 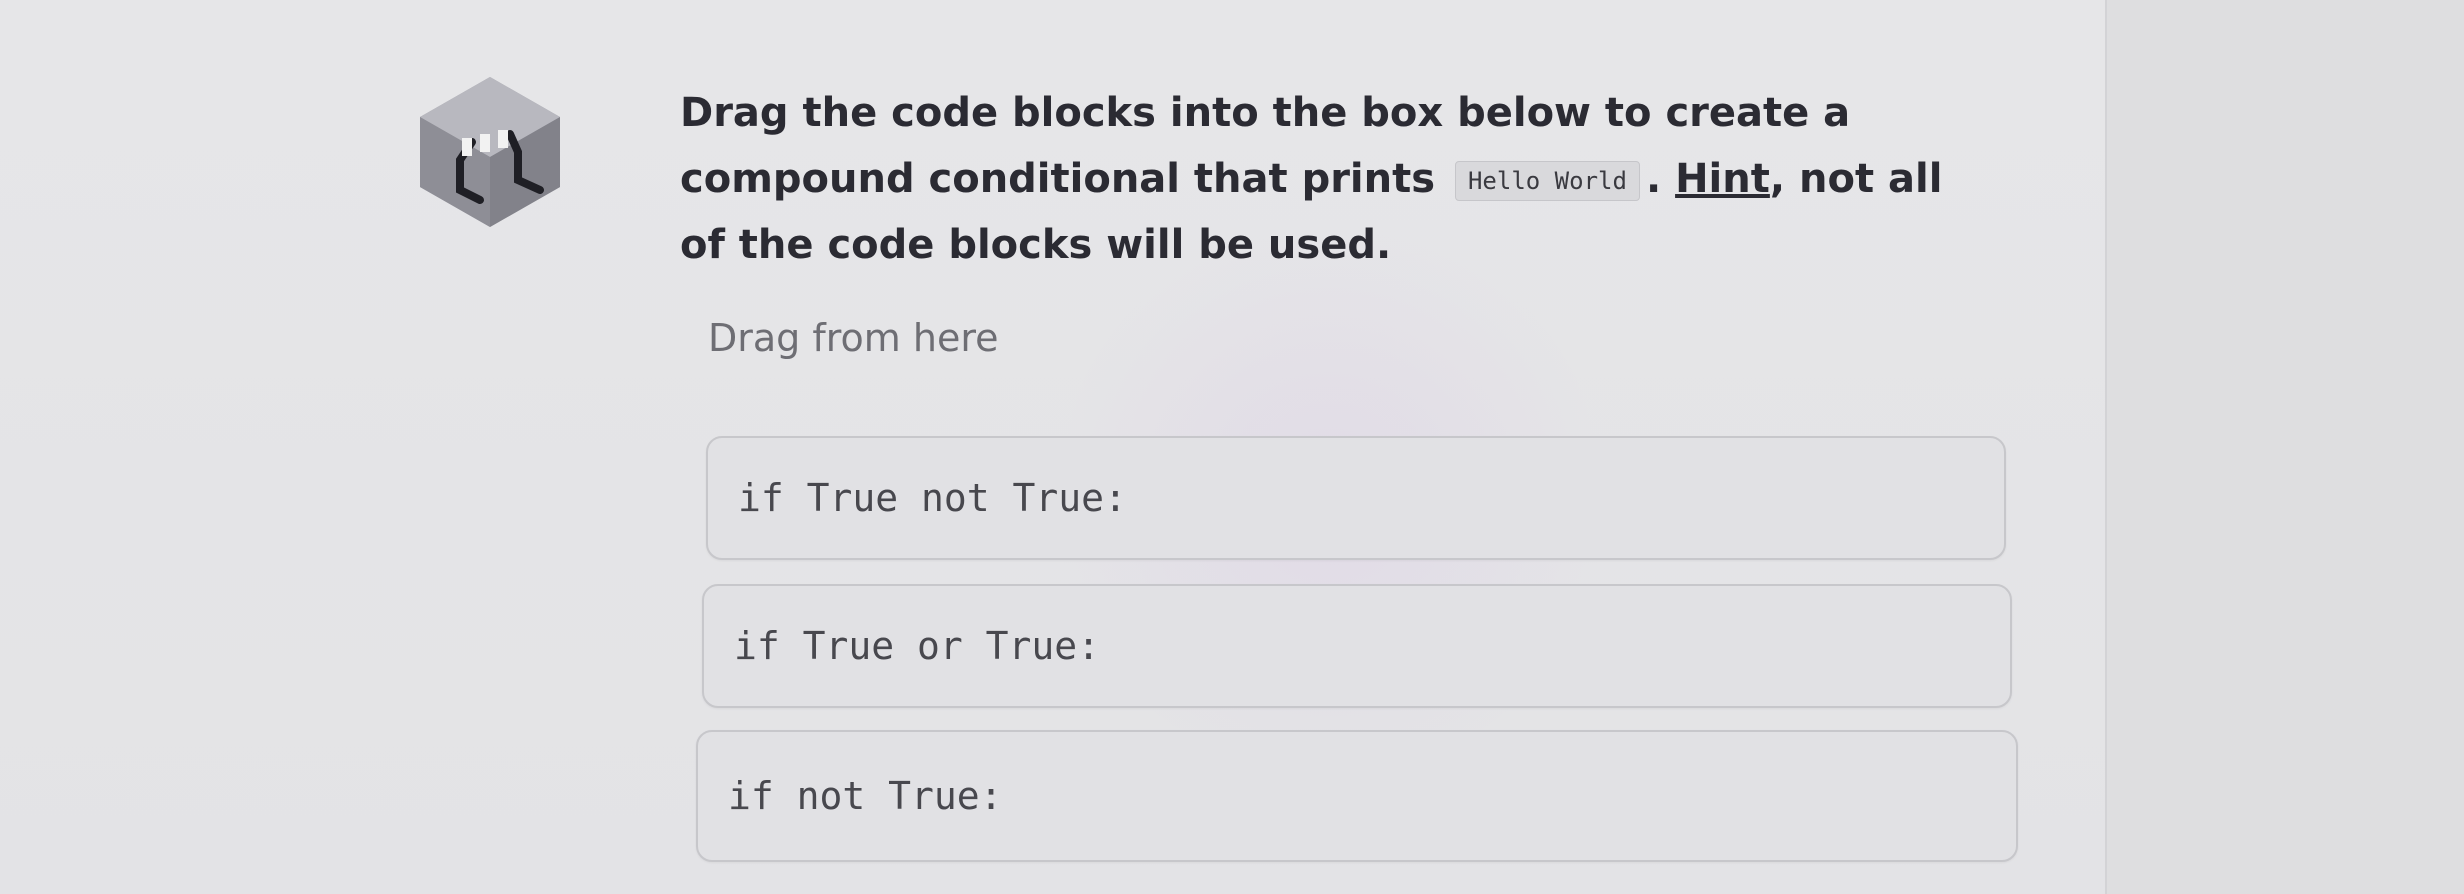 I want to click on code-block-text: if True or True:, so click(x=917, y=646).